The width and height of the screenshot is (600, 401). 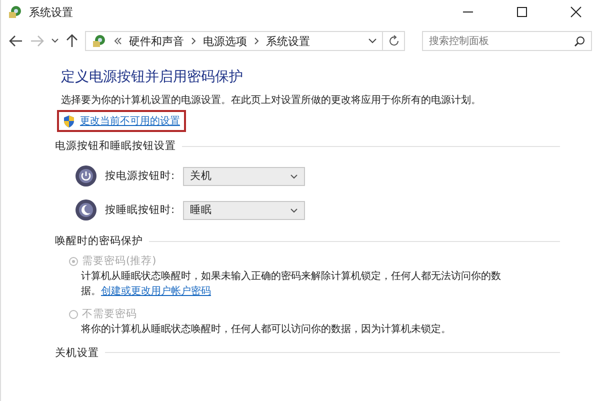 I want to click on dropdown: 睡眠, so click(x=244, y=210).